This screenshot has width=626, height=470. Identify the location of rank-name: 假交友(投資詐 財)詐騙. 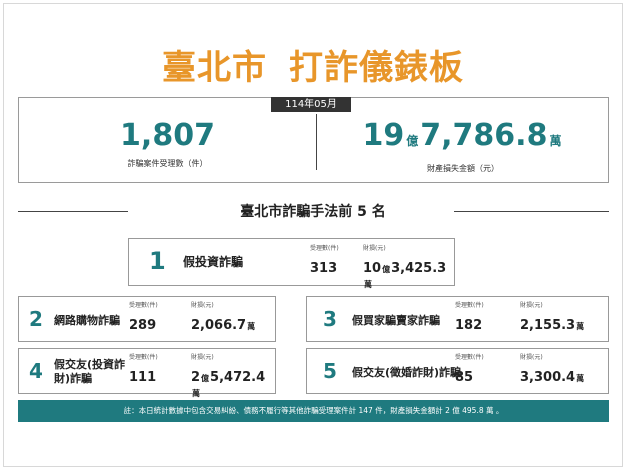
(89, 372).